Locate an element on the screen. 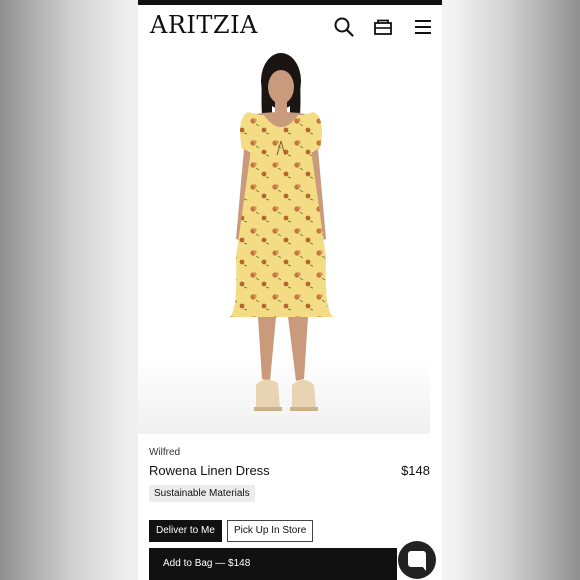  deliver-to-me-button: Deliver to Me is located at coordinates (185, 531).